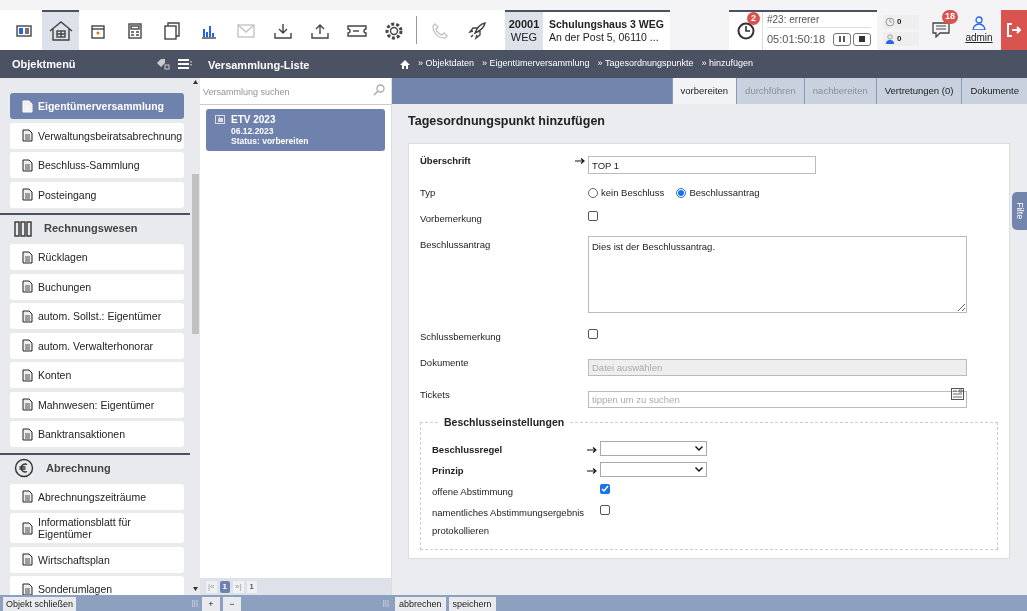 The image size is (1027, 611). I want to click on sidebar-item: Buchungen, so click(97, 286).